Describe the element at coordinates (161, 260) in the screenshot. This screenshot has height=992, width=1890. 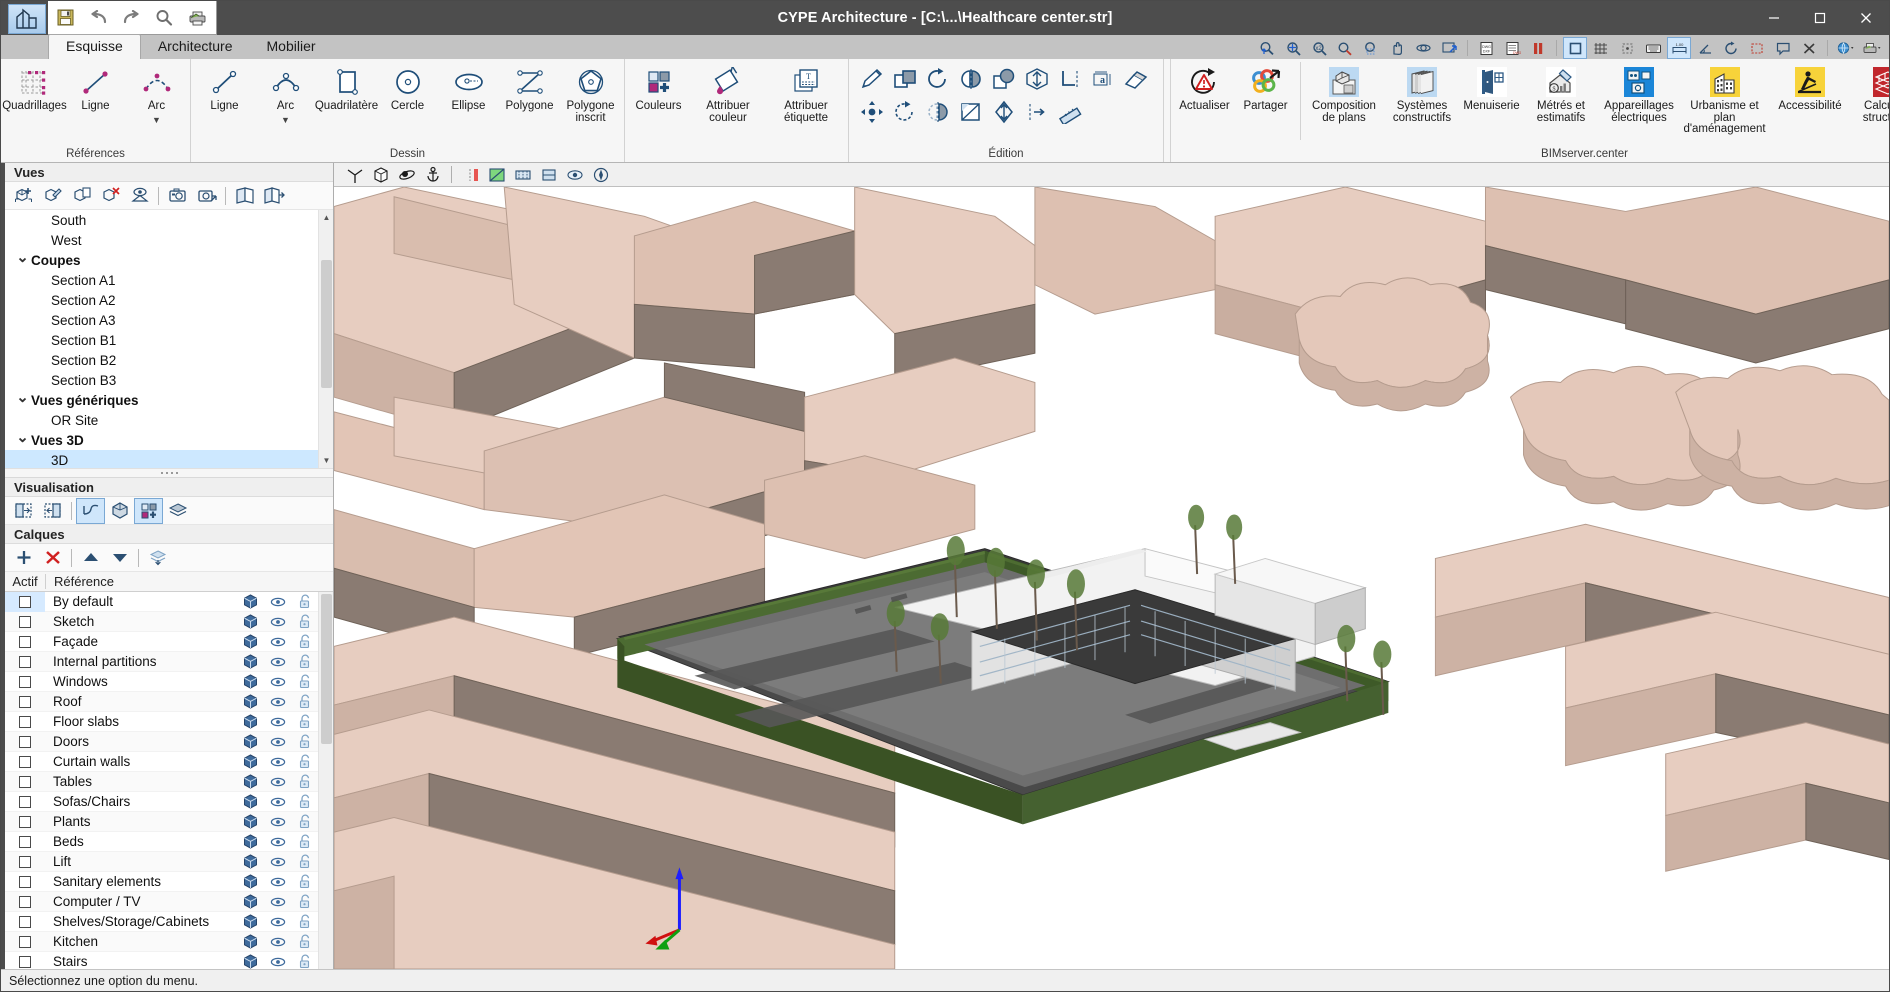
I see `view-tree-item: ⌄ Coupes` at that location.